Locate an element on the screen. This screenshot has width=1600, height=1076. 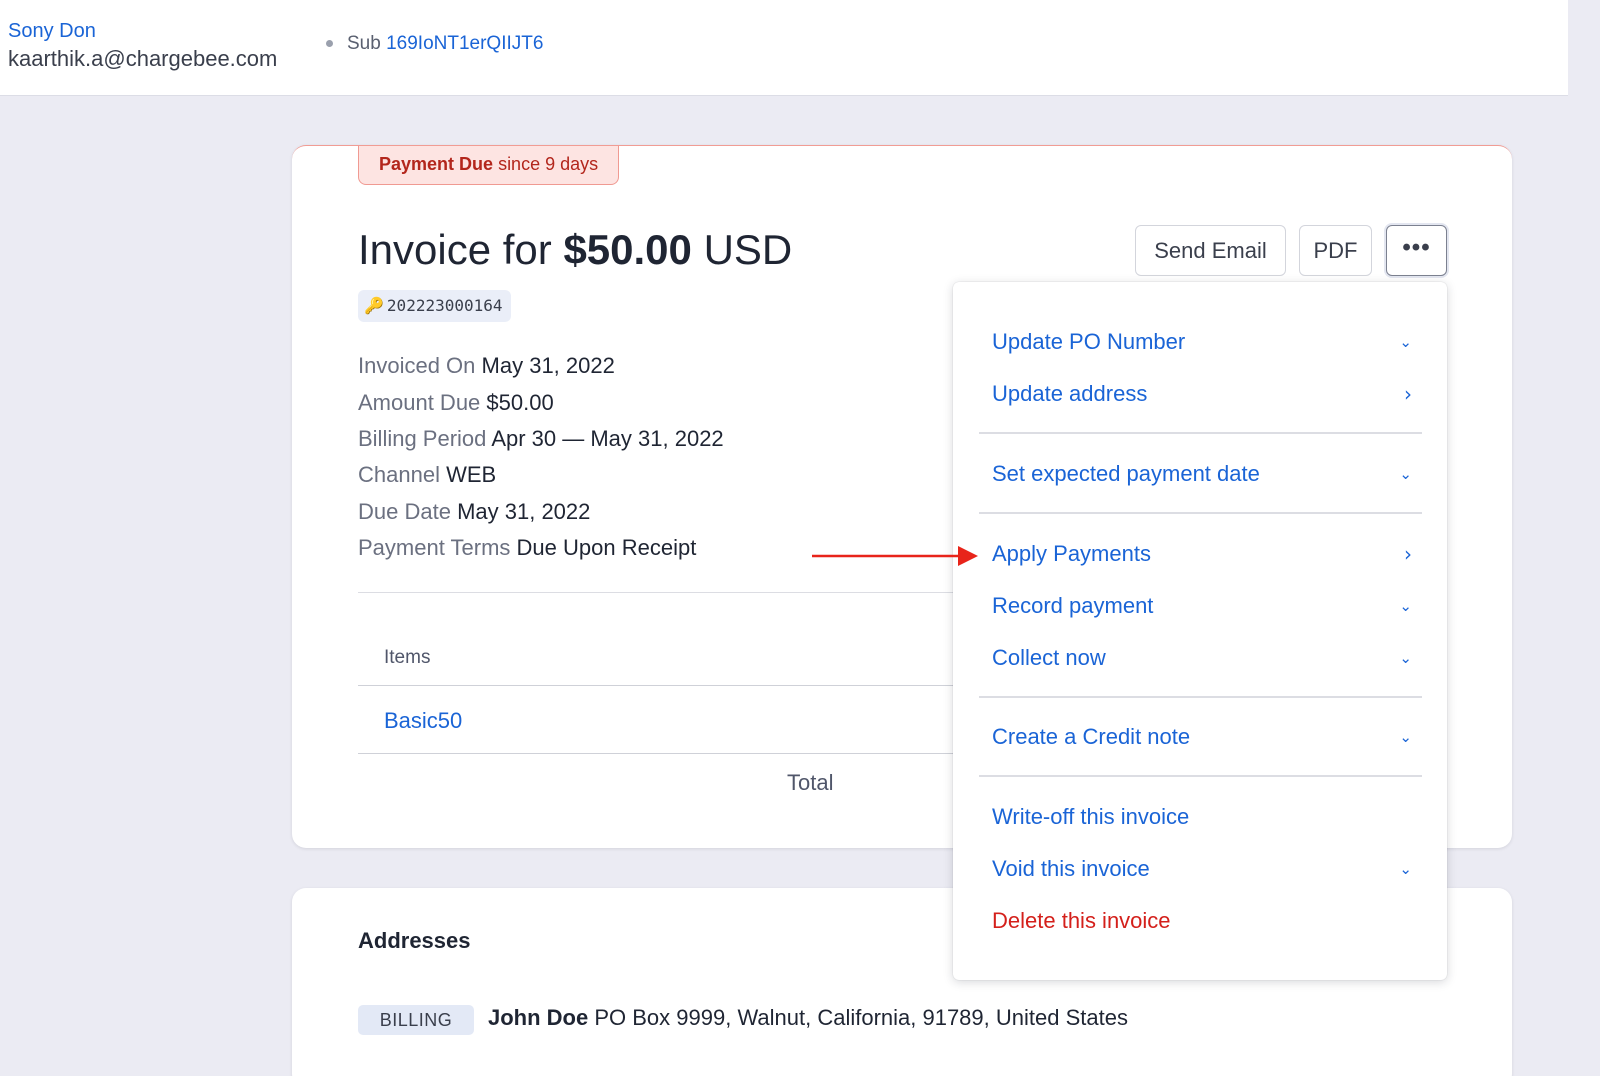
items-column-header: Items is located at coordinates (407, 657).